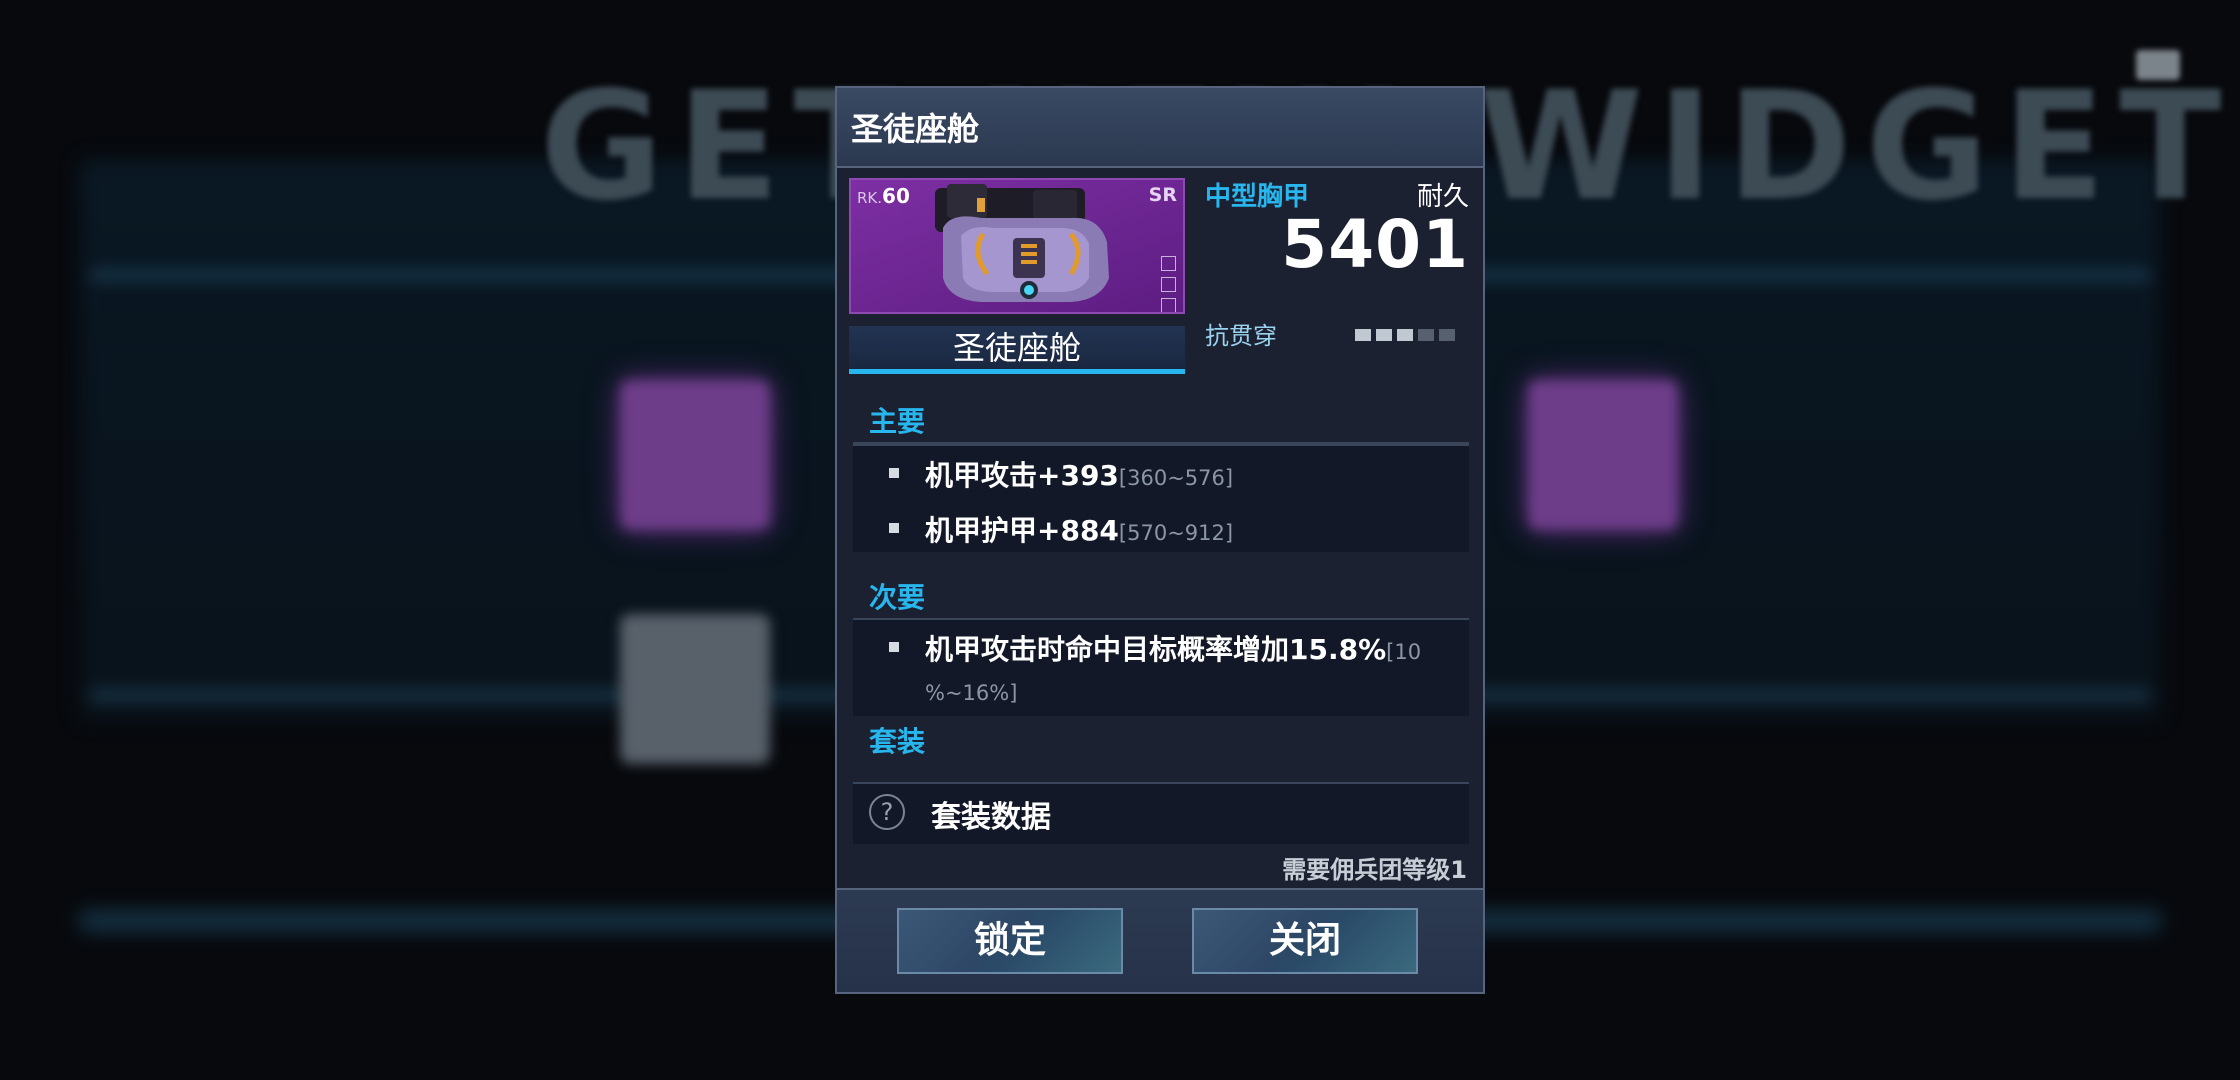  Describe the element at coordinates (1022, 243) in the screenshot. I see `mech-chest-armor-icon` at that location.